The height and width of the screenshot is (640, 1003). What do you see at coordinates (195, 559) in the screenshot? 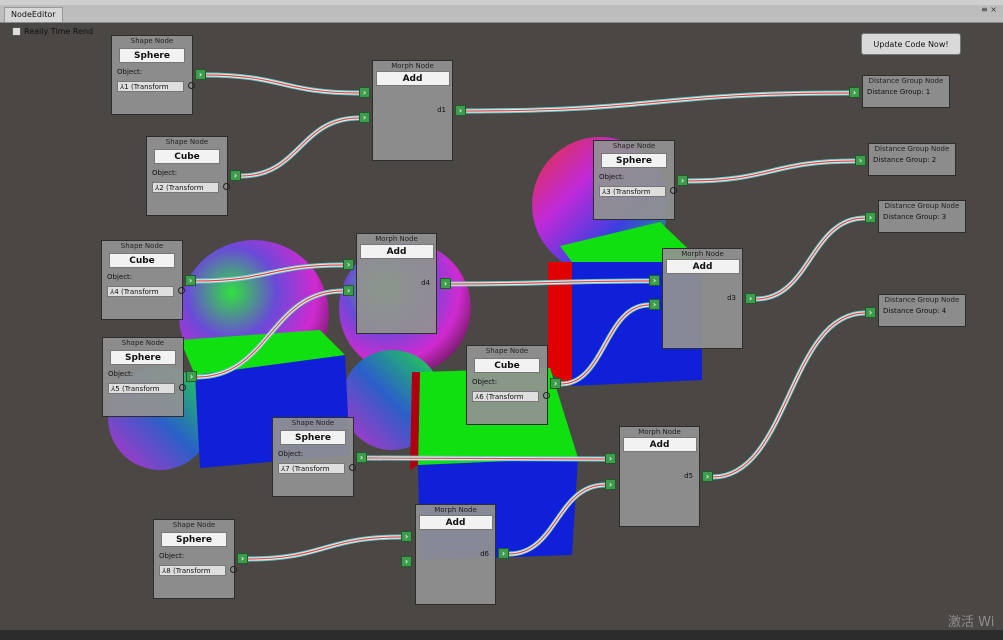
I see `shape-node: Shape Node Sphere Object: ⅄8 (Transform` at bounding box center [195, 559].